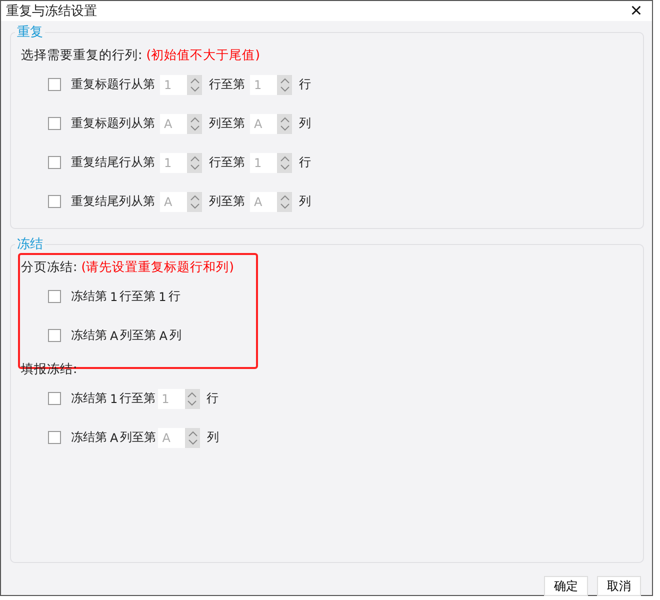 Image resolution: width=660 pixels, height=600 pixels. Describe the element at coordinates (619, 586) in the screenshot. I see `dialog-button: 取消` at that location.